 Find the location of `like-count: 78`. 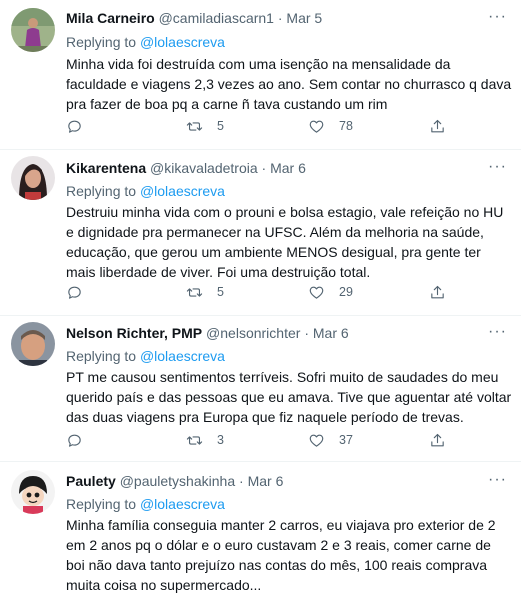

like-count: 78 is located at coordinates (346, 126).